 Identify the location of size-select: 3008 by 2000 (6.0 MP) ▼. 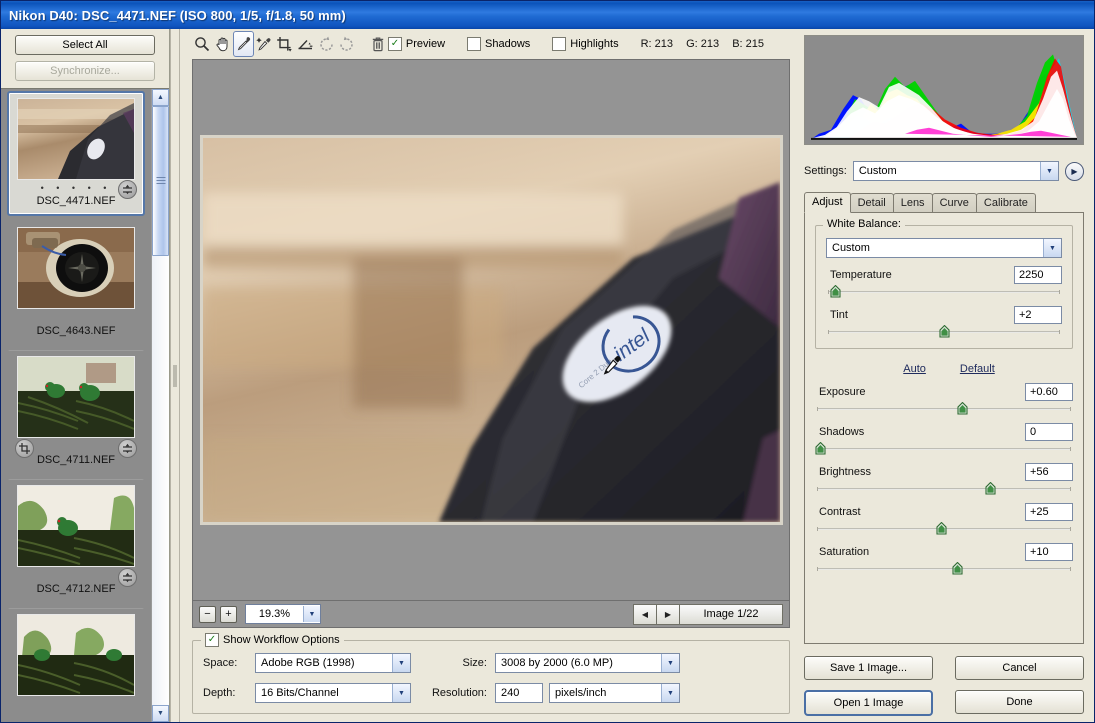
(587, 663).